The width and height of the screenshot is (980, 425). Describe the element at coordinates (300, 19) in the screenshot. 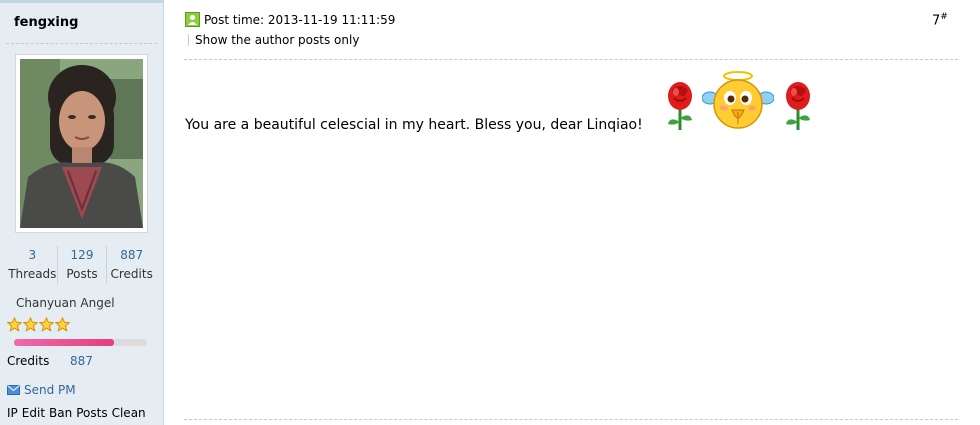

I see `post-time: Post time: 2013-11-19 11:11:59` at that location.